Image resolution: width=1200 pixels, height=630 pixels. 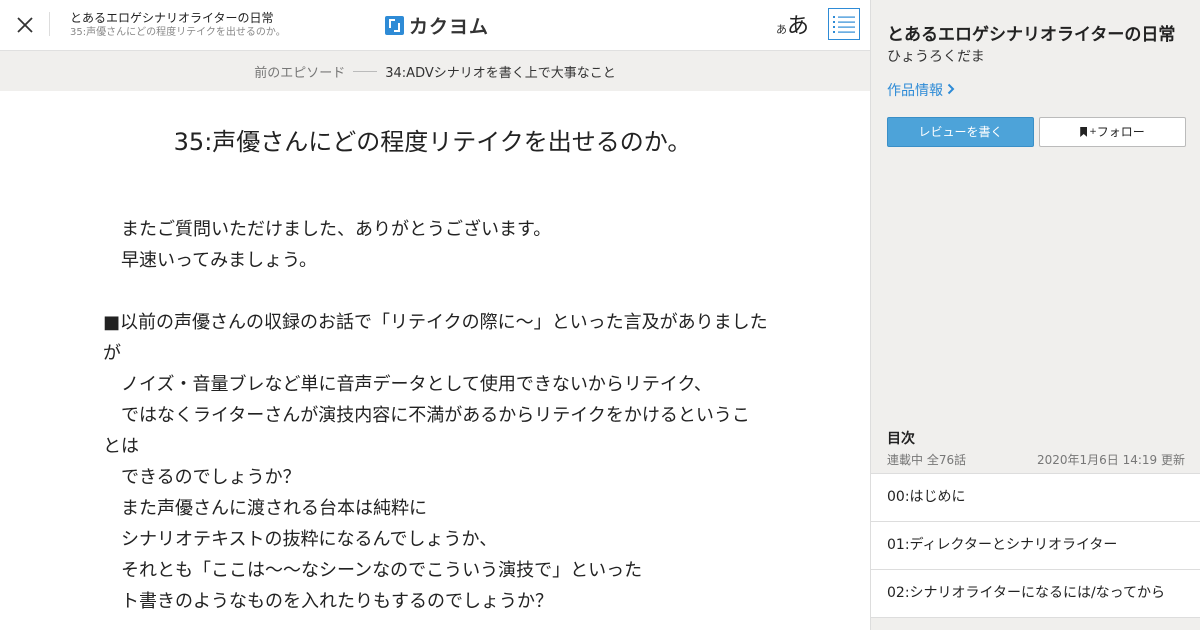 What do you see at coordinates (300, 73) in the screenshot?
I see `prev-episode-label: 前のエピソード` at bounding box center [300, 73].